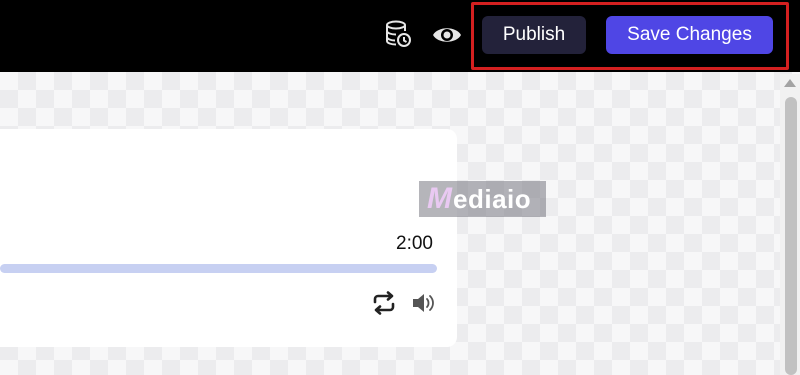  I want to click on publish-button: Publish, so click(534, 35).